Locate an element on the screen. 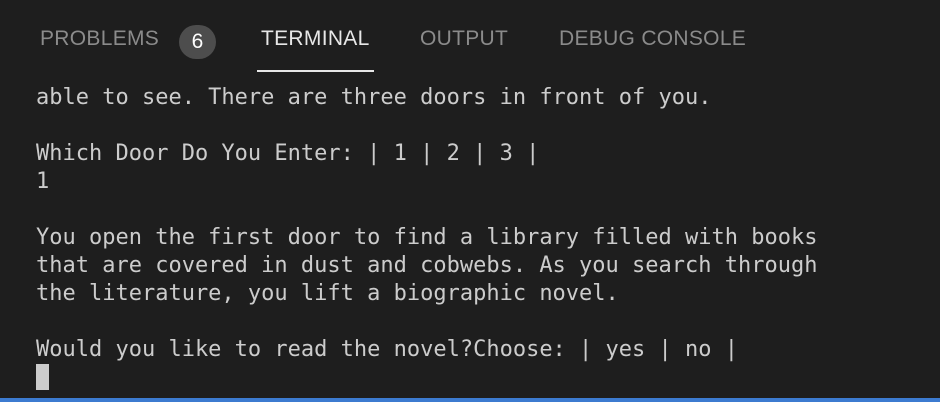 The height and width of the screenshot is (402, 940). terminal-cursor is located at coordinates (42, 377).